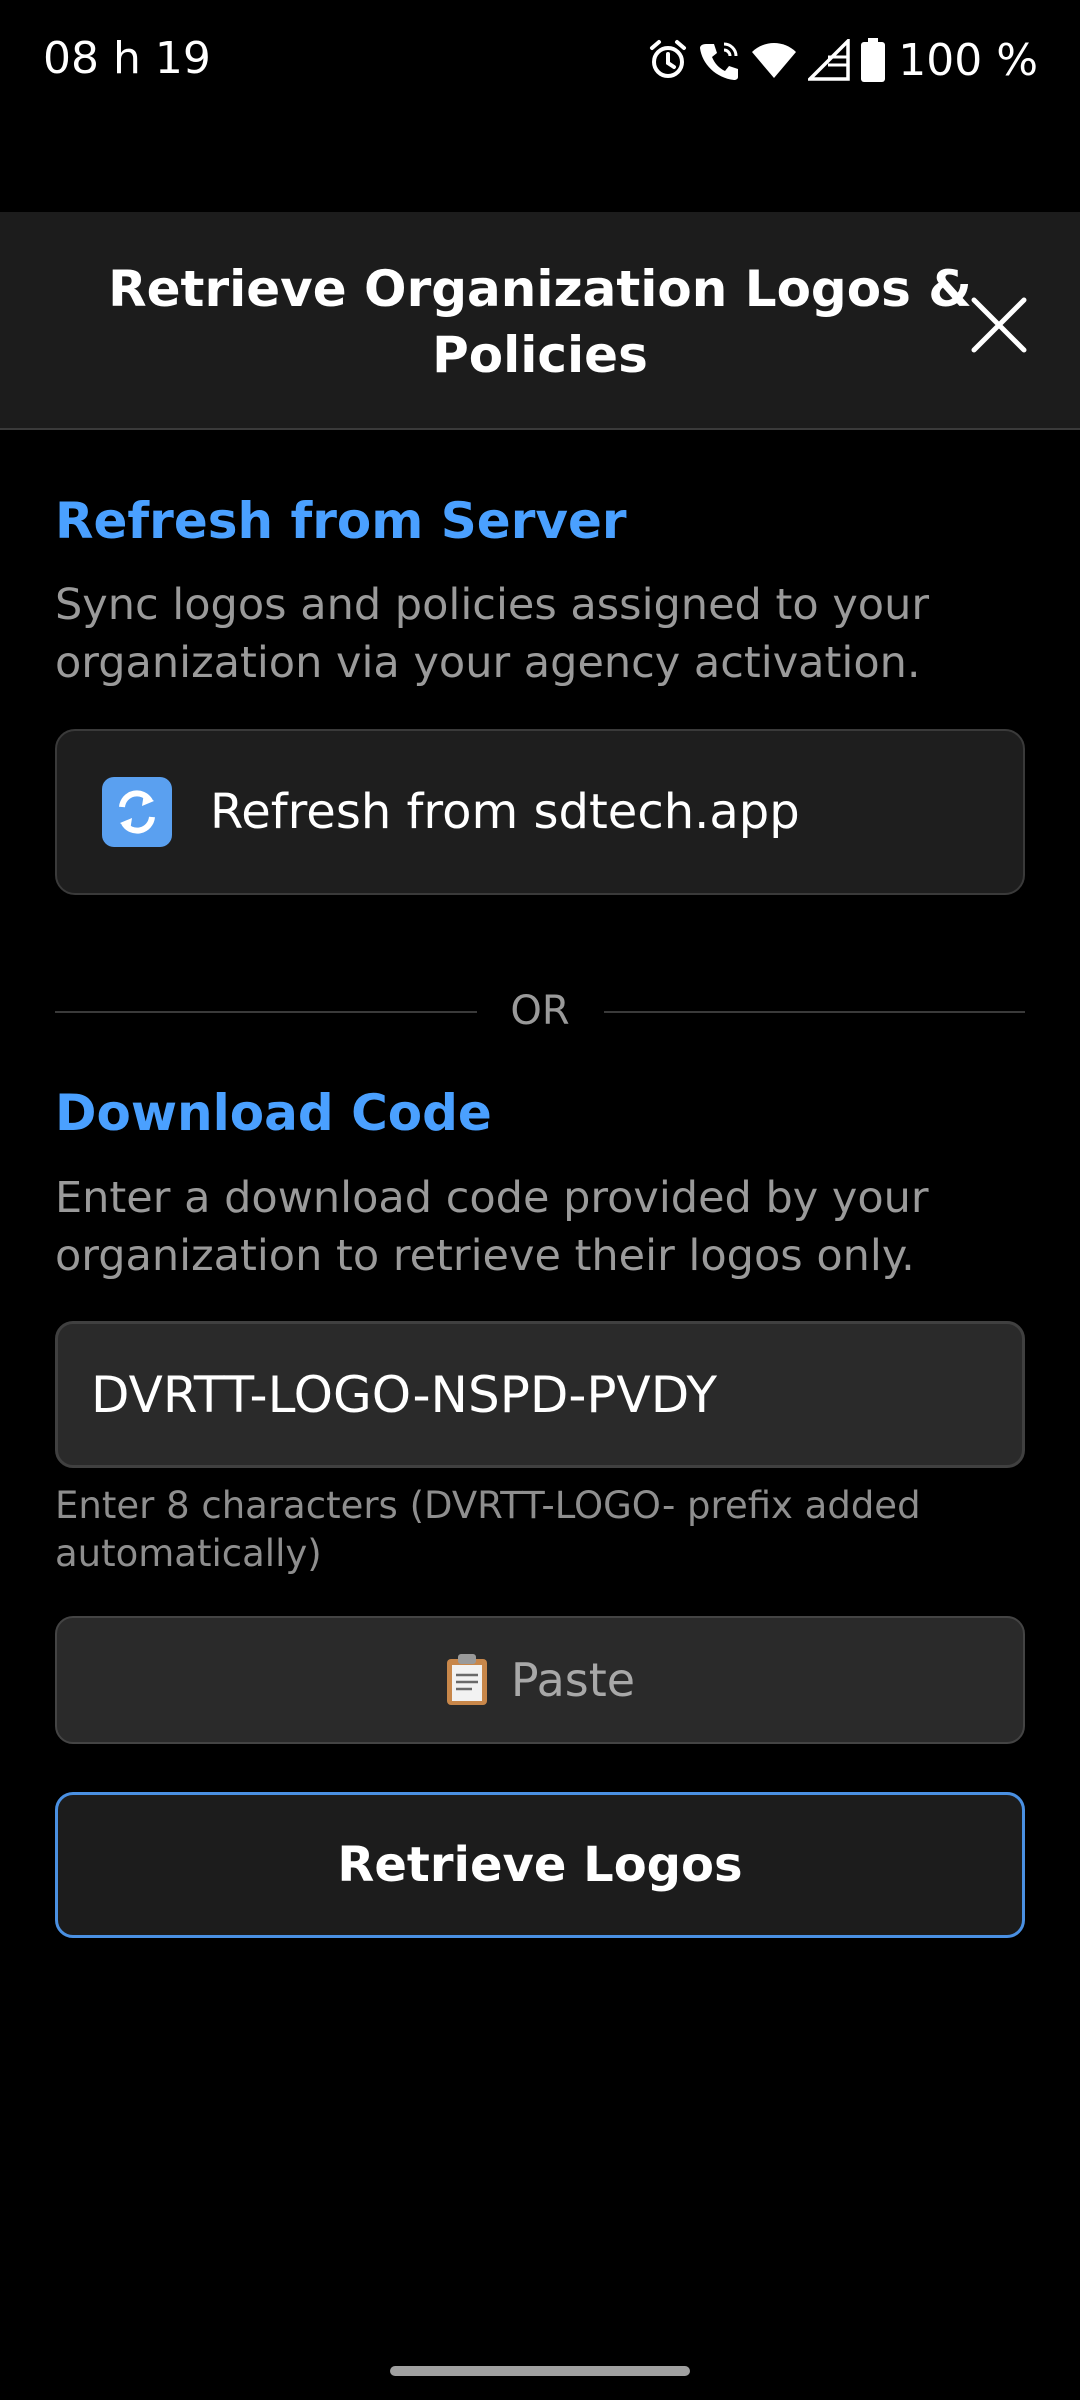 The image size is (1080, 2400). I want to click on dialog-header: Retrieve Organization Logos & Policies, so click(540, 321).